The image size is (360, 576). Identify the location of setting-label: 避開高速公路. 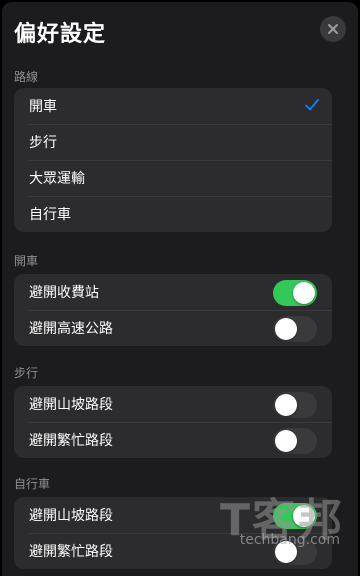
(71, 329).